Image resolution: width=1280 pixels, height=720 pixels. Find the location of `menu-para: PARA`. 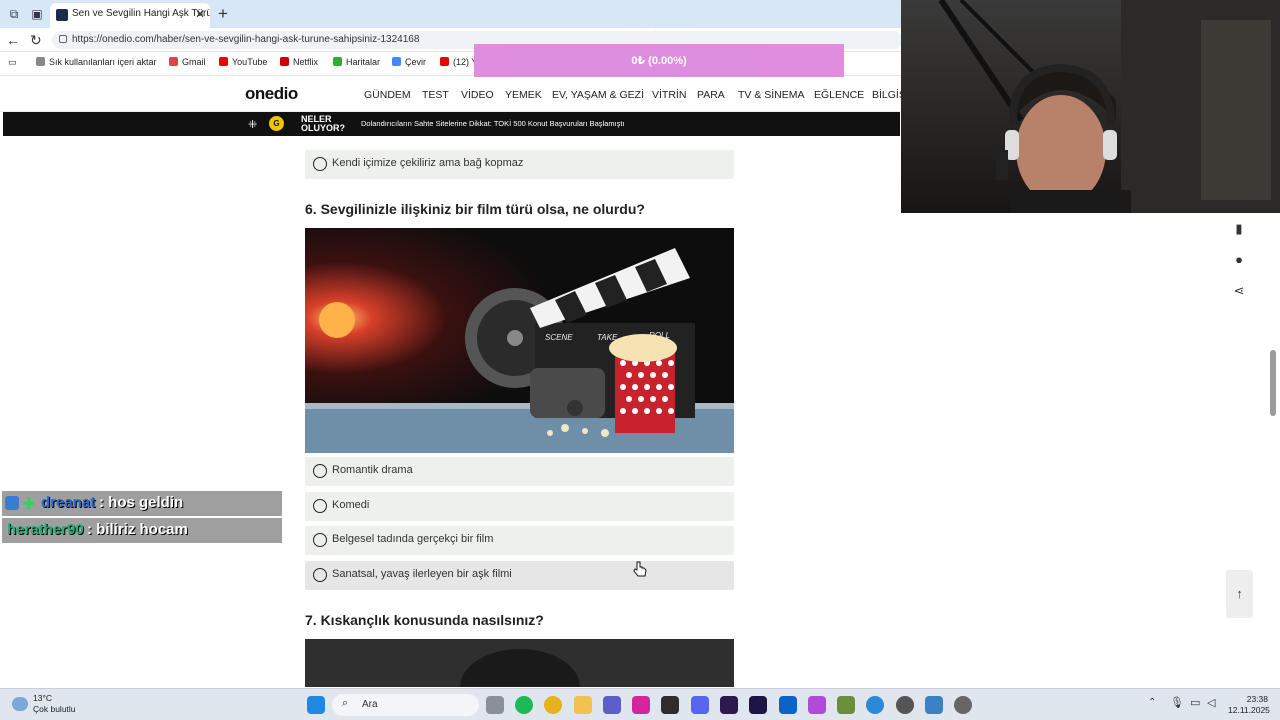

menu-para: PARA is located at coordinates (711, 95).